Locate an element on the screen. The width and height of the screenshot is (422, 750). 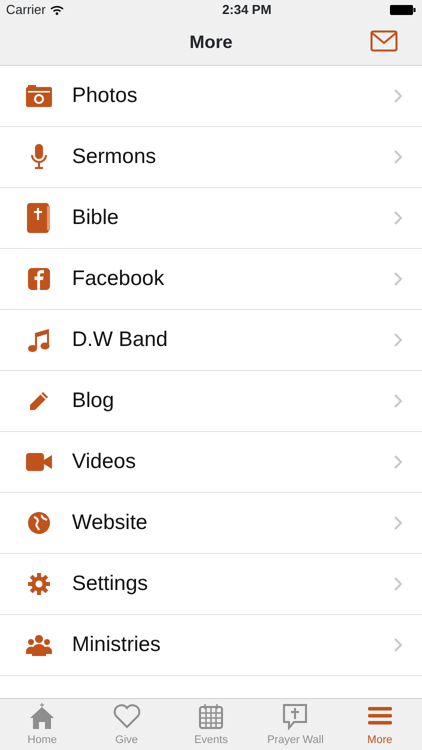
menu-row: Sermons is located at coordinates (211, 157).